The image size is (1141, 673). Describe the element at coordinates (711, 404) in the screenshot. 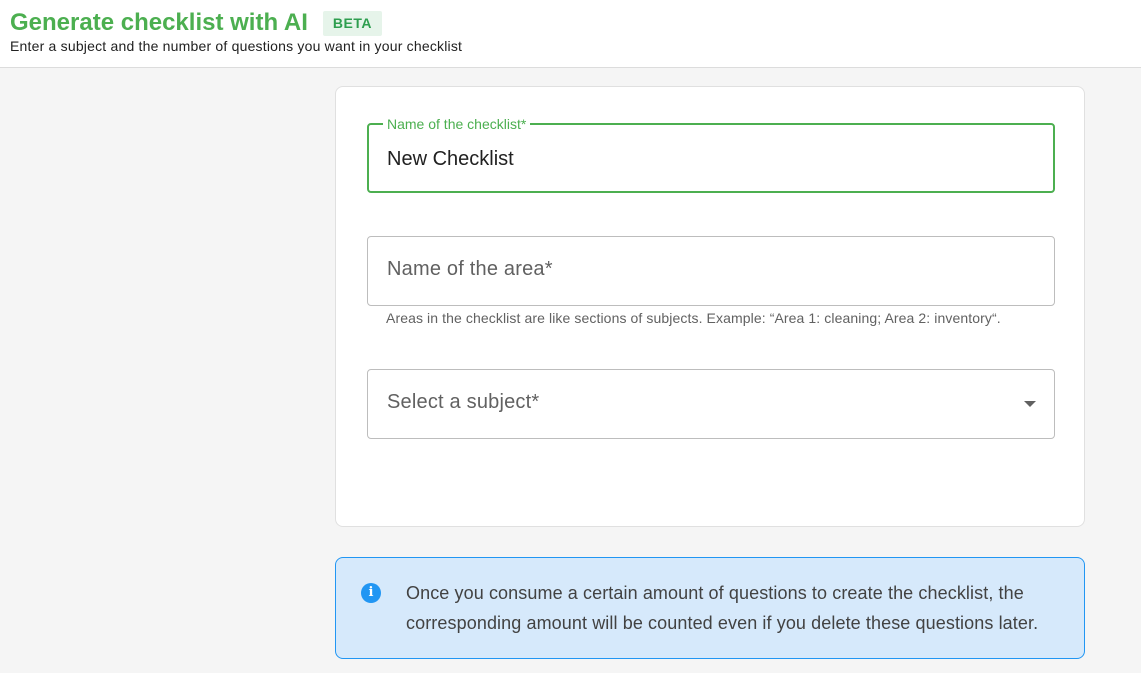

I see `subject-select: Select a subject*` at that location.